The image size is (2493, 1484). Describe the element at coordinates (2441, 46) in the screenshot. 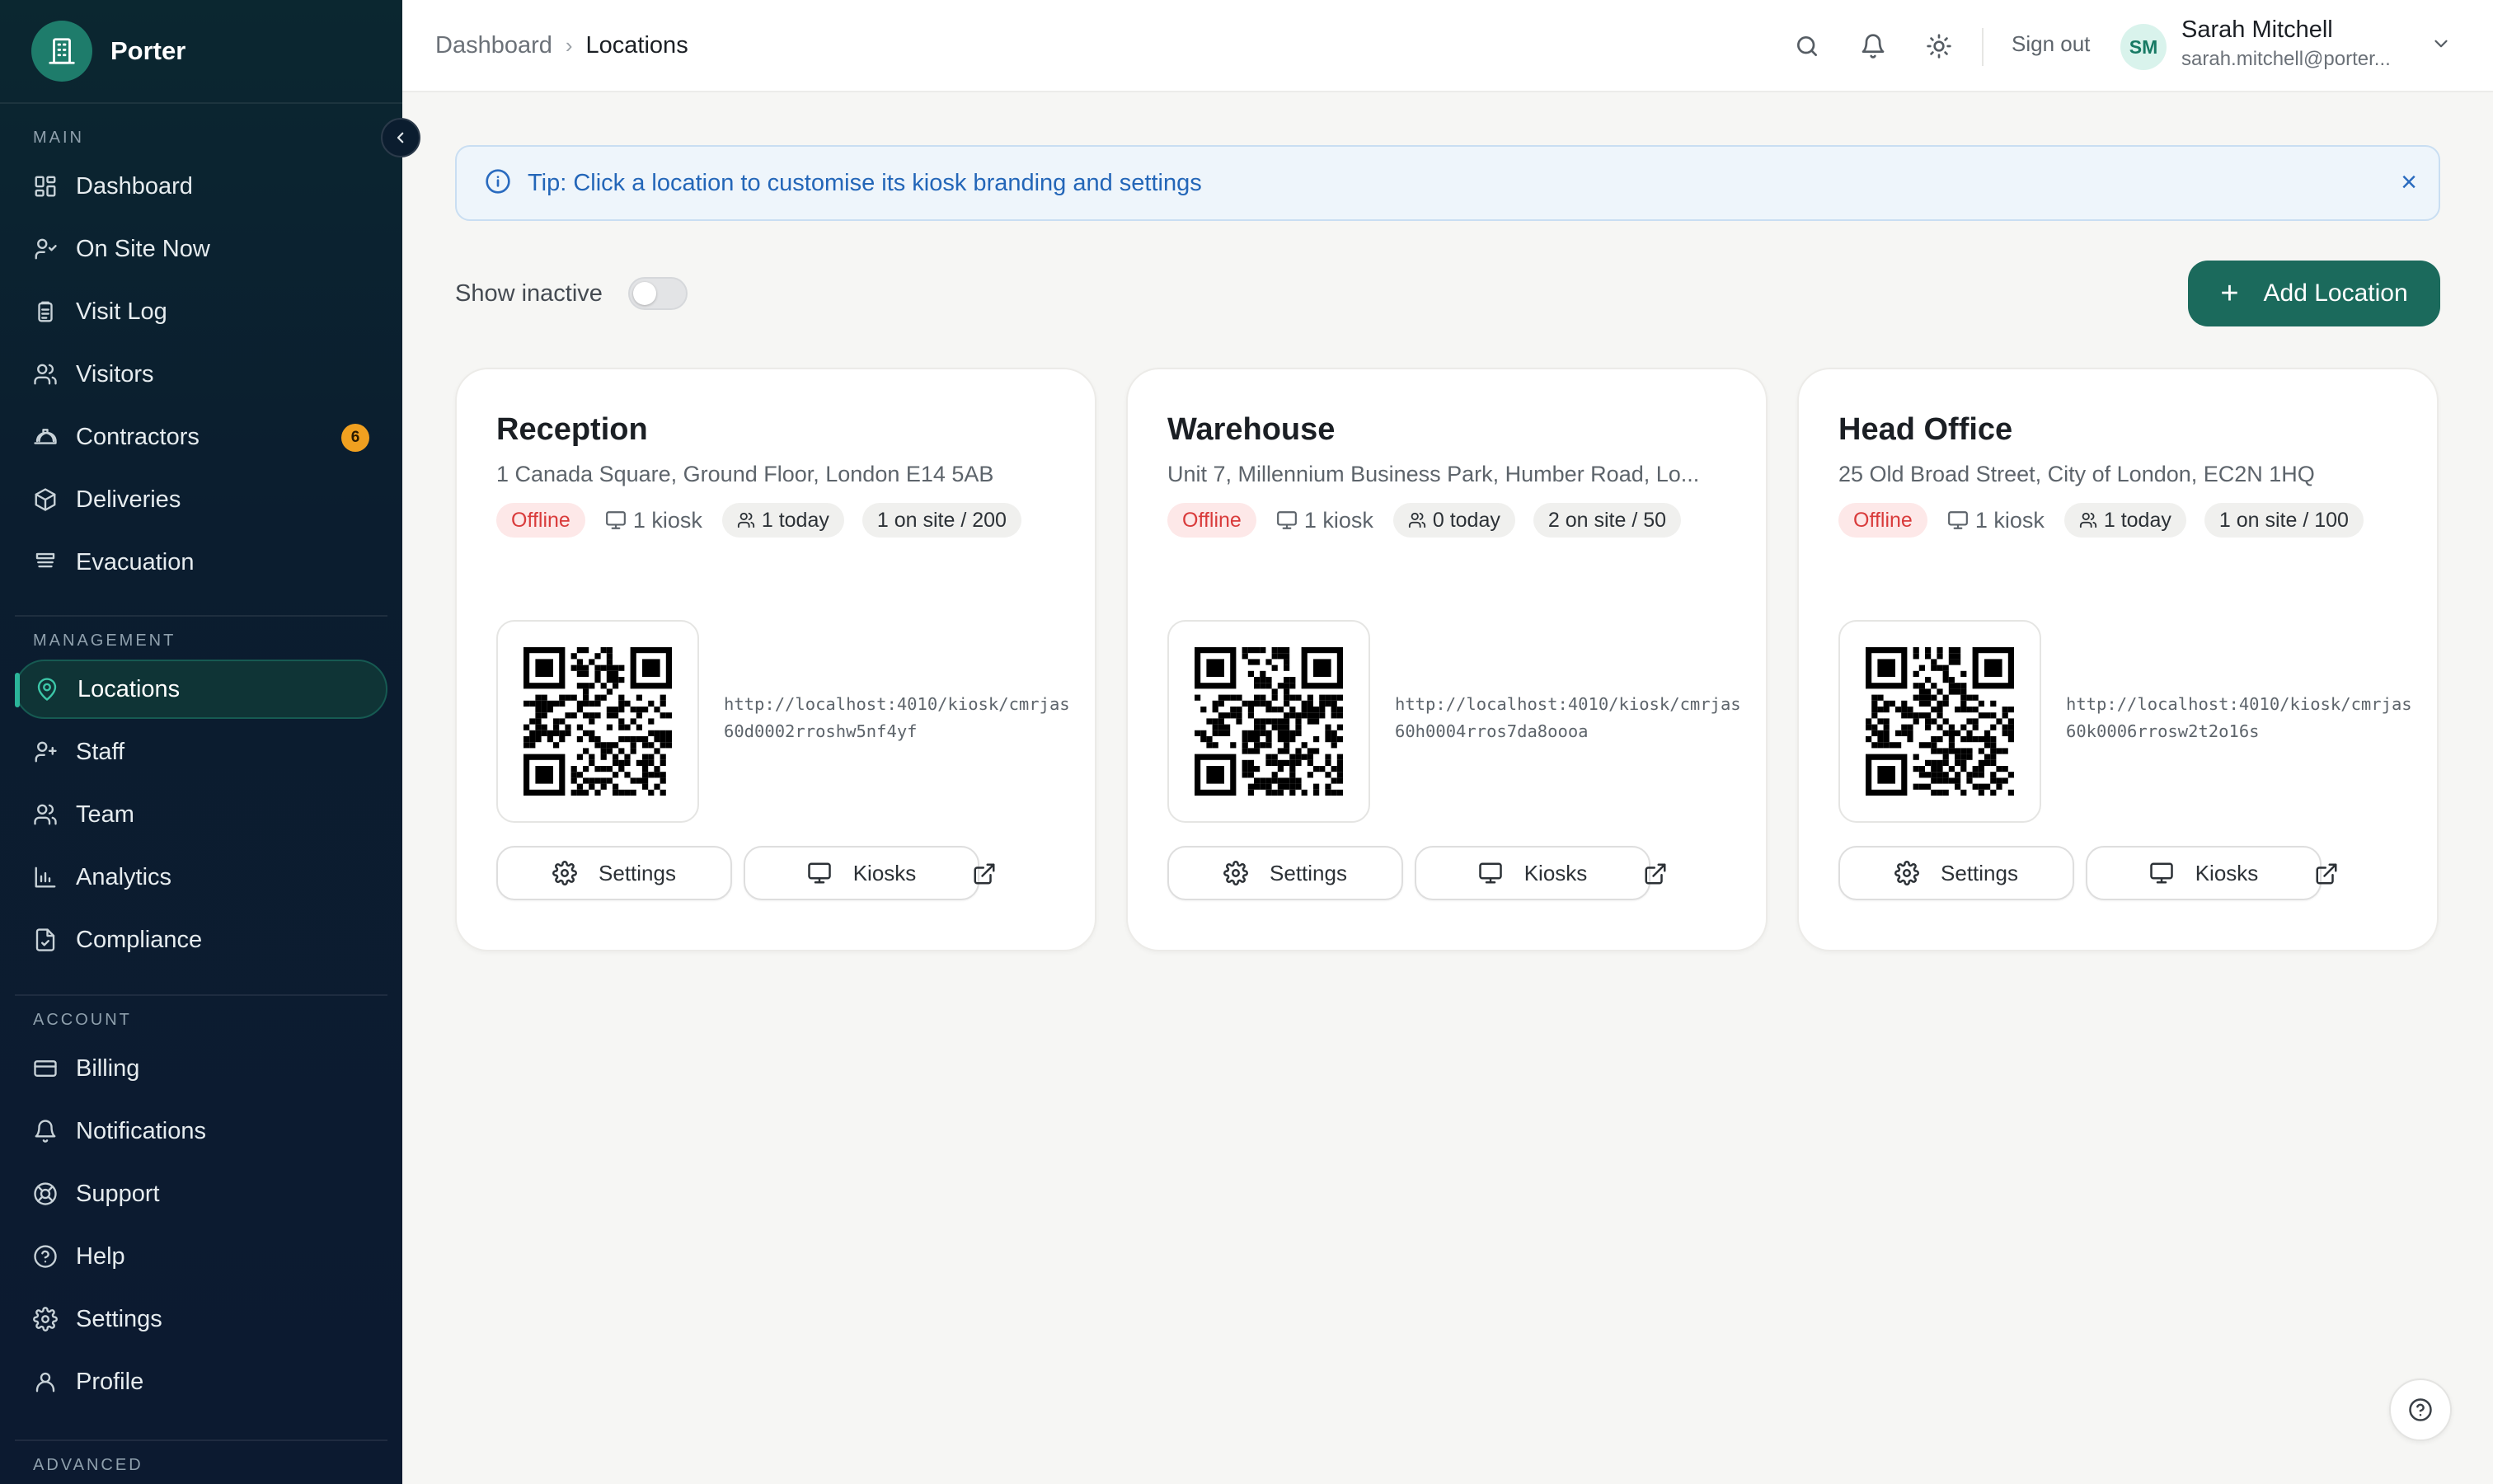

I see `chevron-down-icon` at that location.